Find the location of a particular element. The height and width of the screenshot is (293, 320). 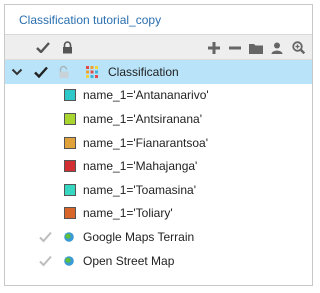

class-label: name_1='Mahajanga' is located at coordinates (140, 166).